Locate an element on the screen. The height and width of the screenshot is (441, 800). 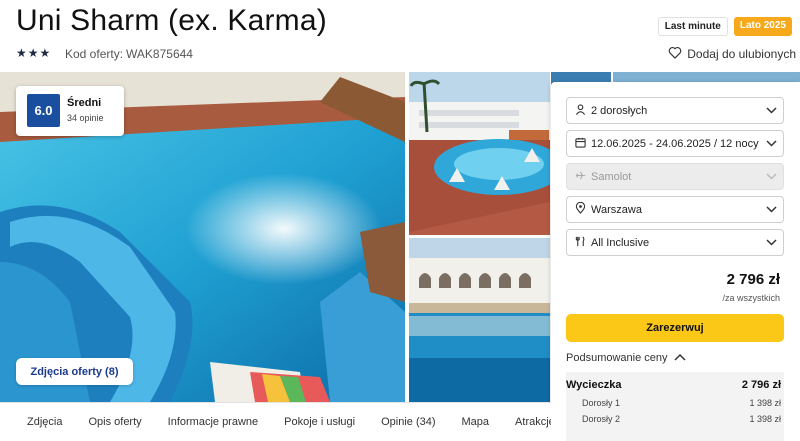
tab-description: Opis oferty is located at coordinates (114, 422).